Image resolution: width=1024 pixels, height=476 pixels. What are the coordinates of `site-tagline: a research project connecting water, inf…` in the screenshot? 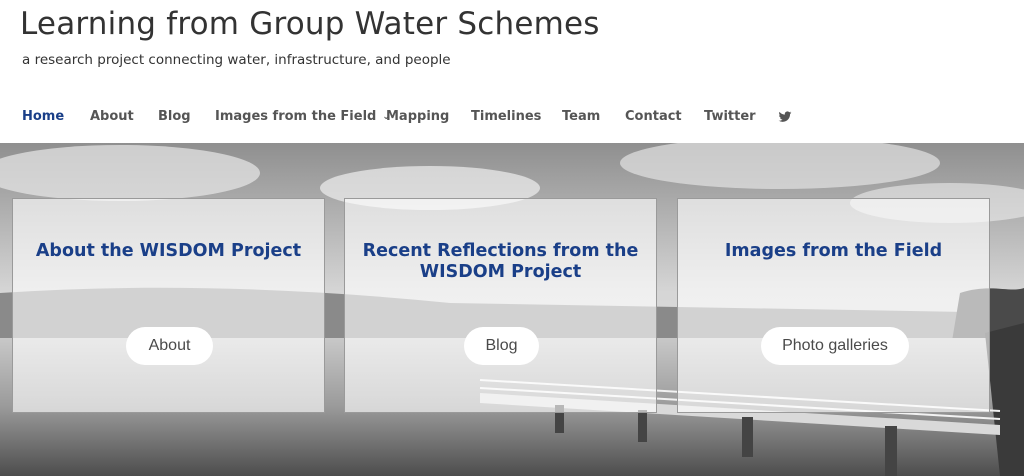 It's located at (236, 60).